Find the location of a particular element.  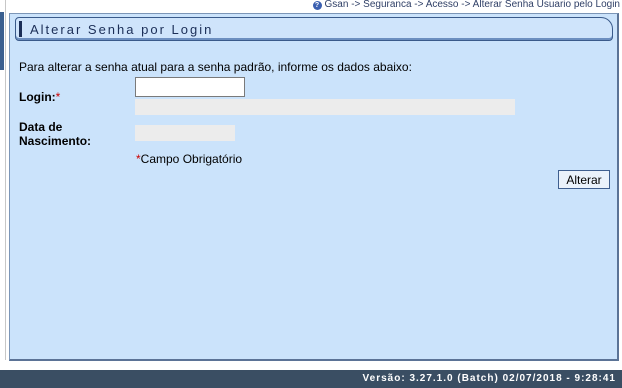

panel-title-bar: Alterar Senha por Login is located at coordinates (314, 29).